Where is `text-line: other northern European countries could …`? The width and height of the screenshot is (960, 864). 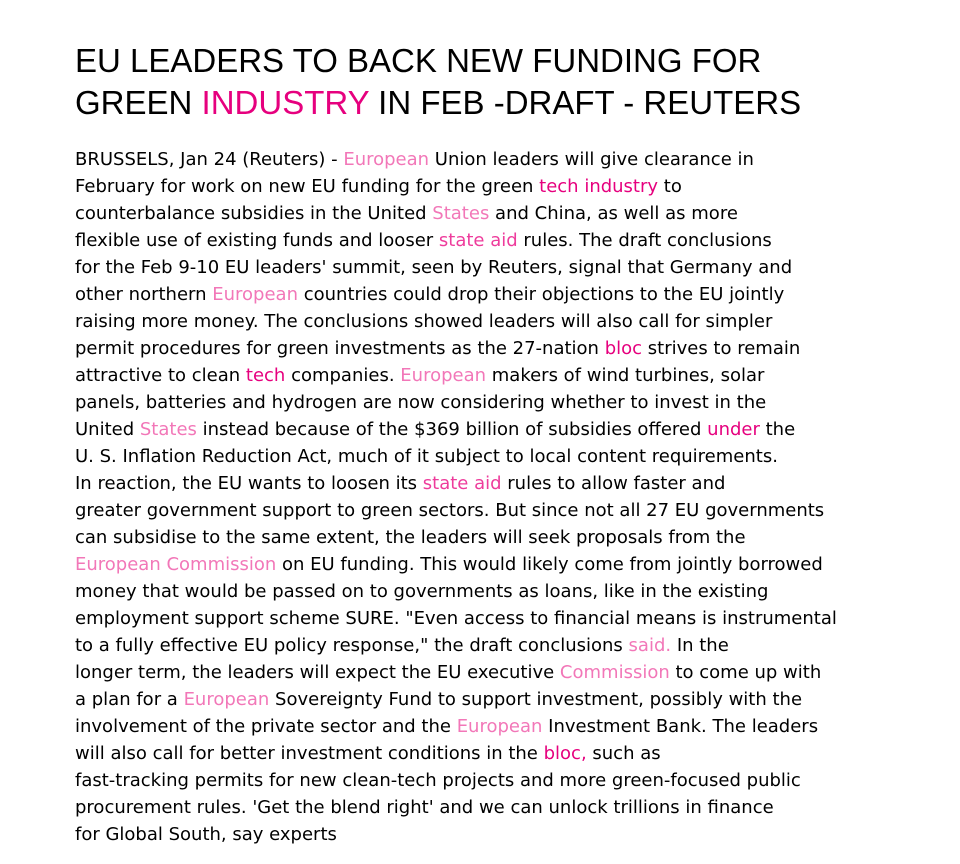
text-line: other northern European countries could … is located at coordinates (505, 294).